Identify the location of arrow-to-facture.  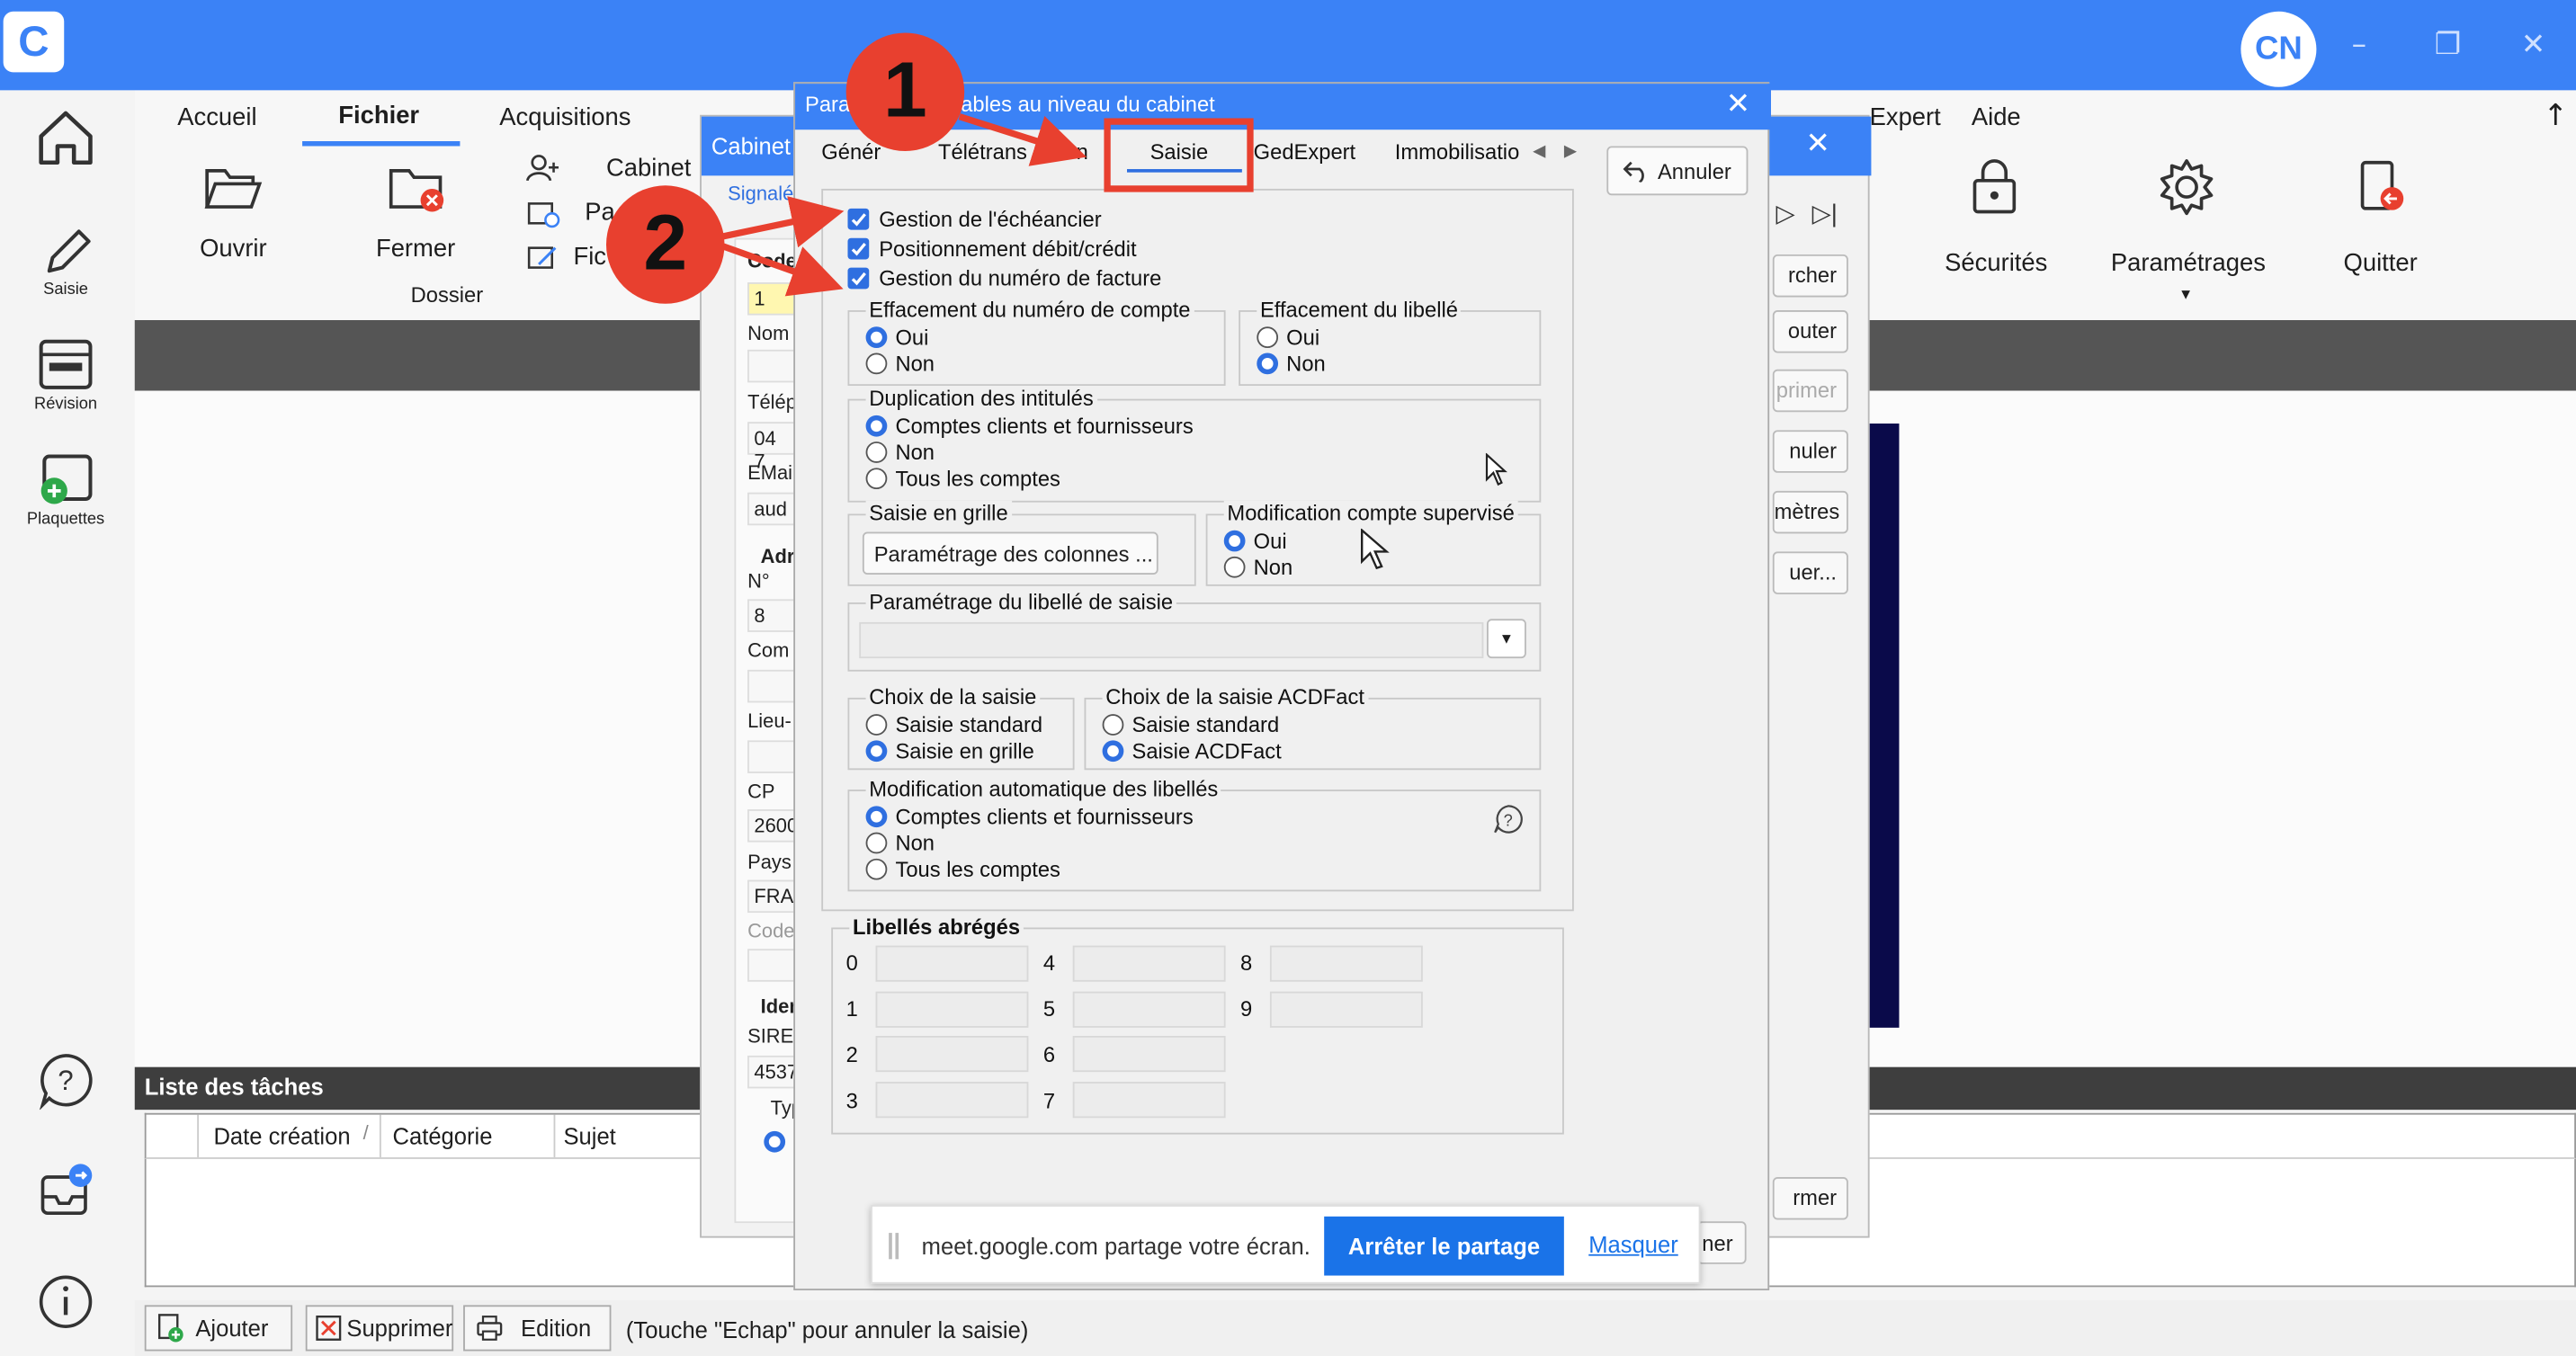
(782, 270).